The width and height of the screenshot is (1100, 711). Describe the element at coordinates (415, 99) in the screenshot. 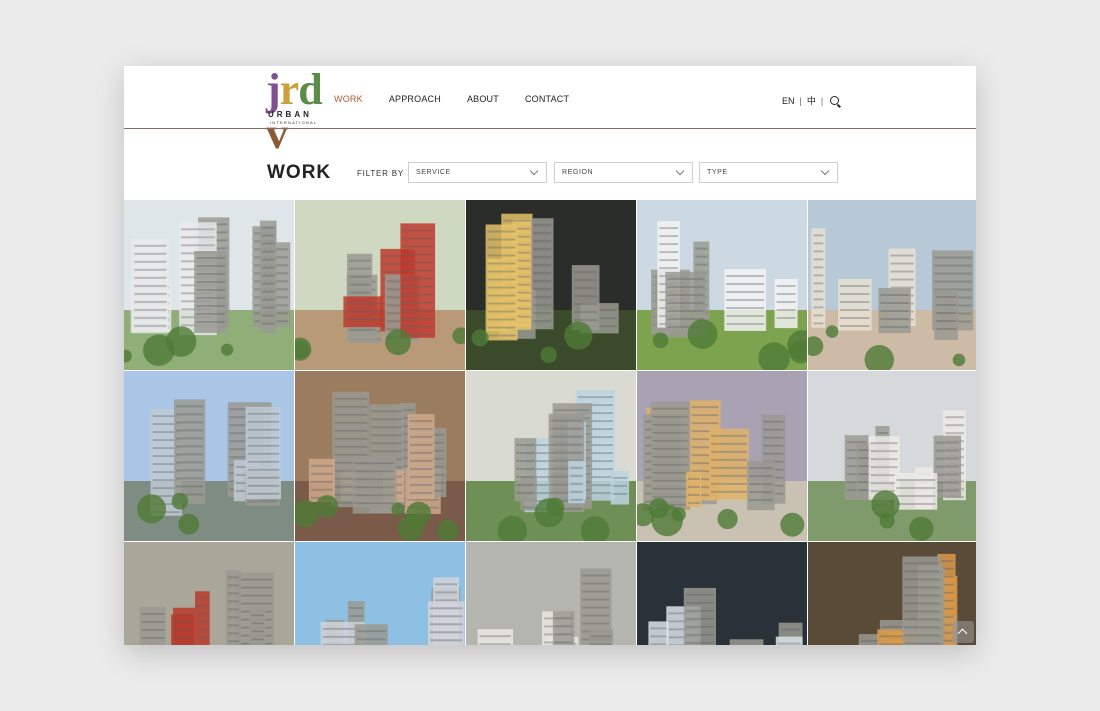

I see `nav-item-approach: APPROACH` at that location.